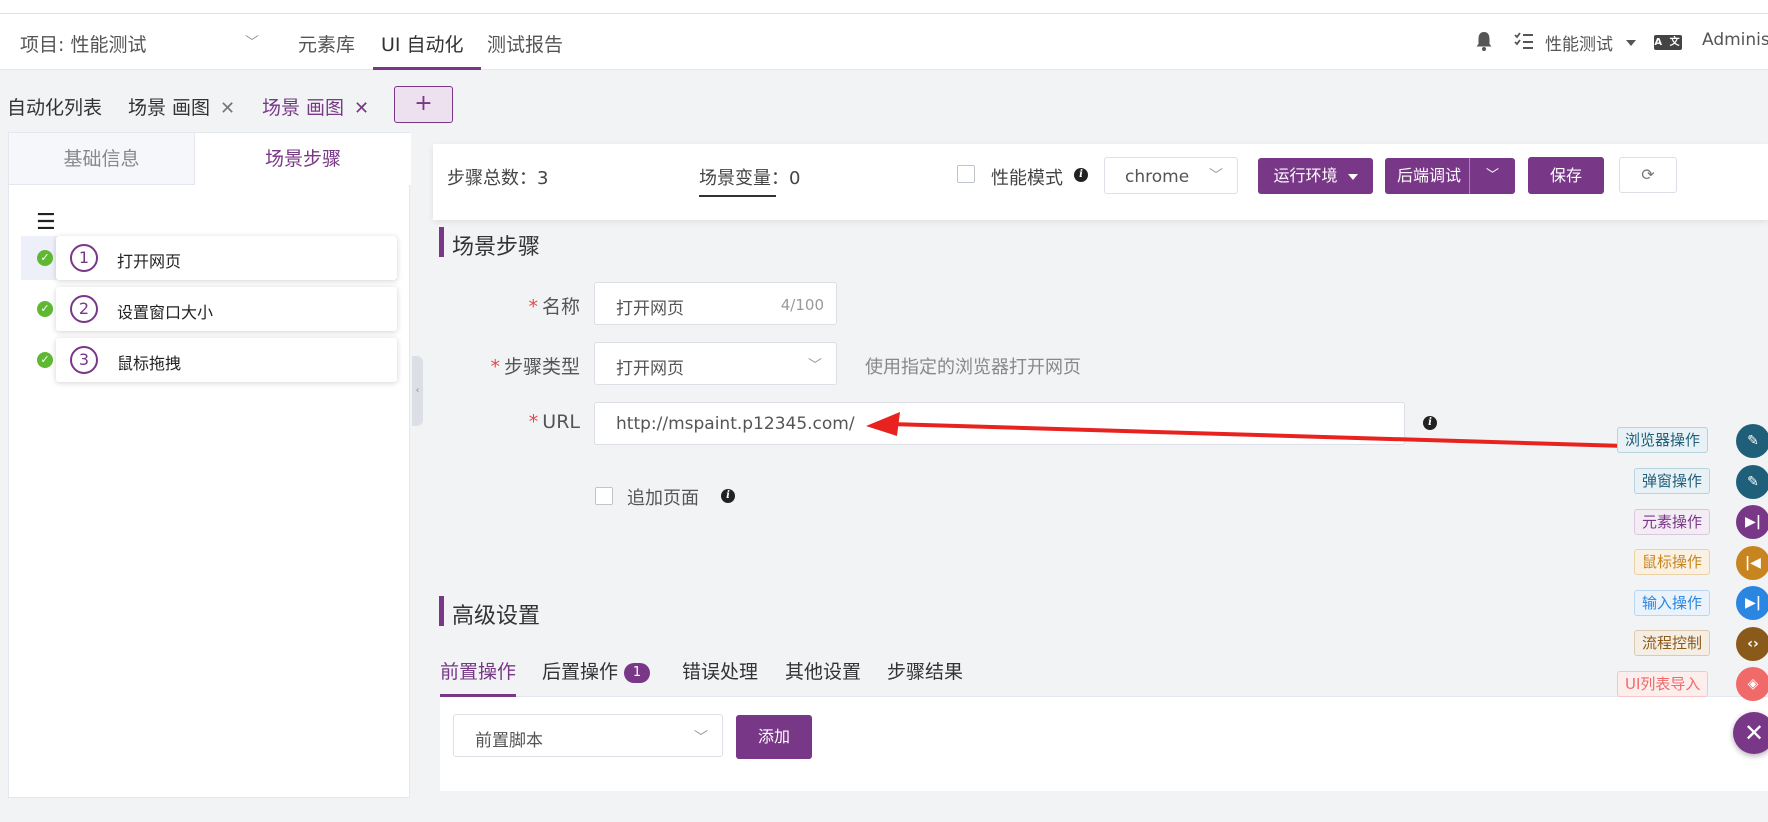 Image resolution: width=1768 pixels, height=822 pixels. I want to click on step-item-1: ✓ 1 打开网页, so click(209, 258).